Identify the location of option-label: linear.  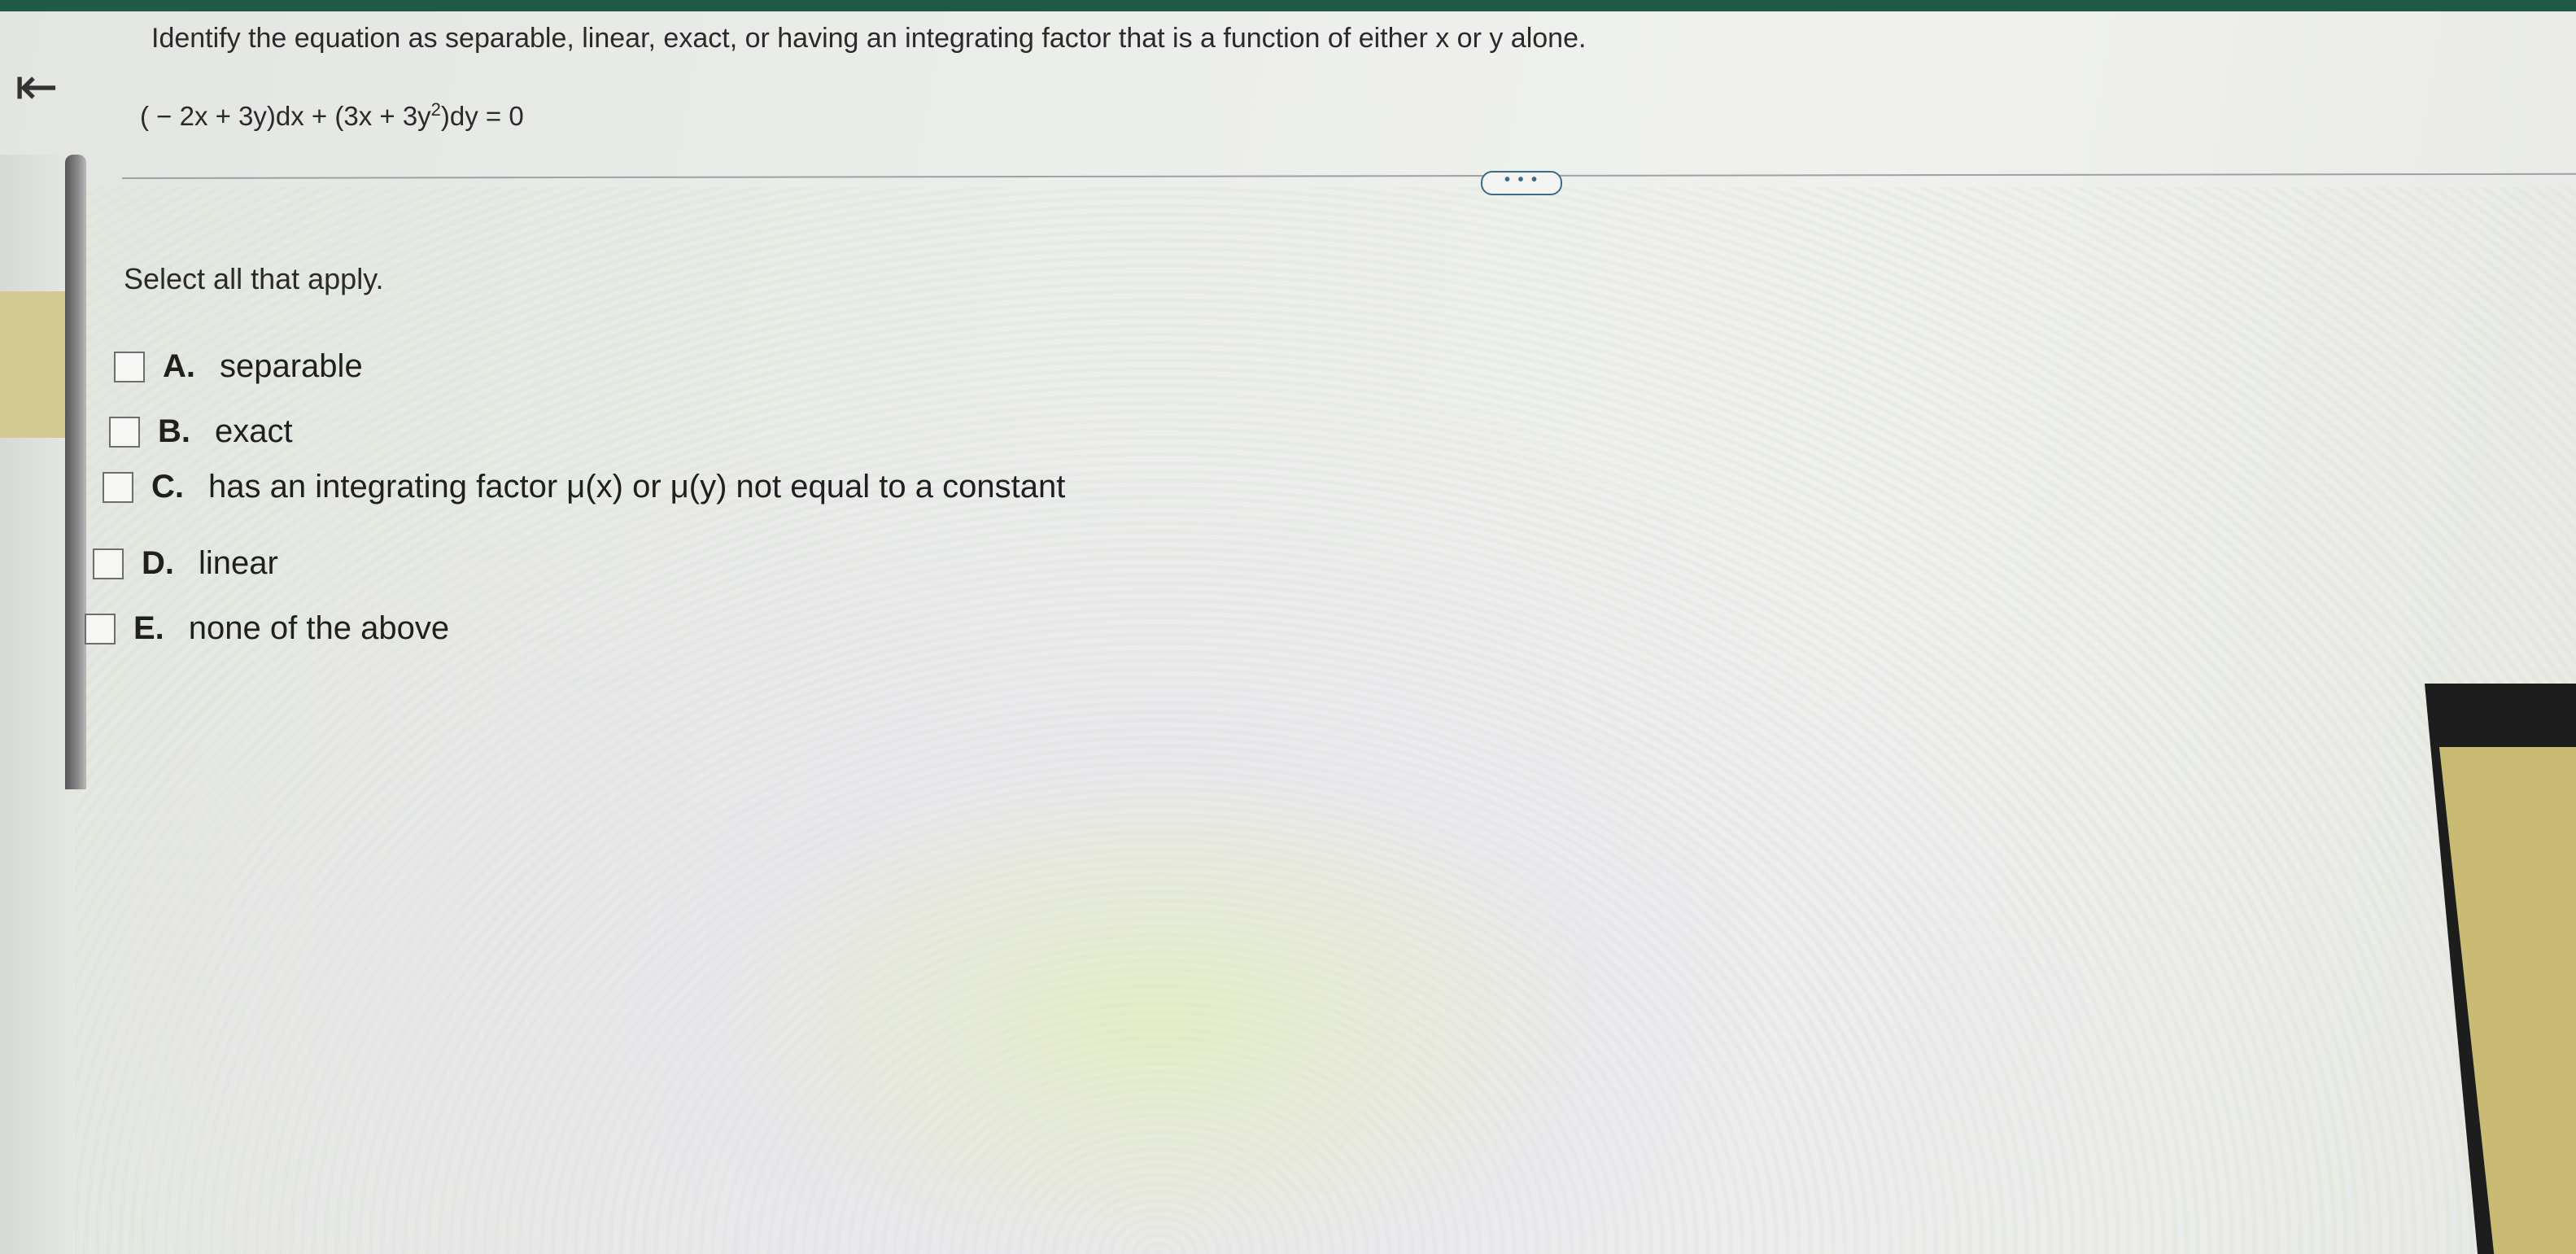
(238, 563).